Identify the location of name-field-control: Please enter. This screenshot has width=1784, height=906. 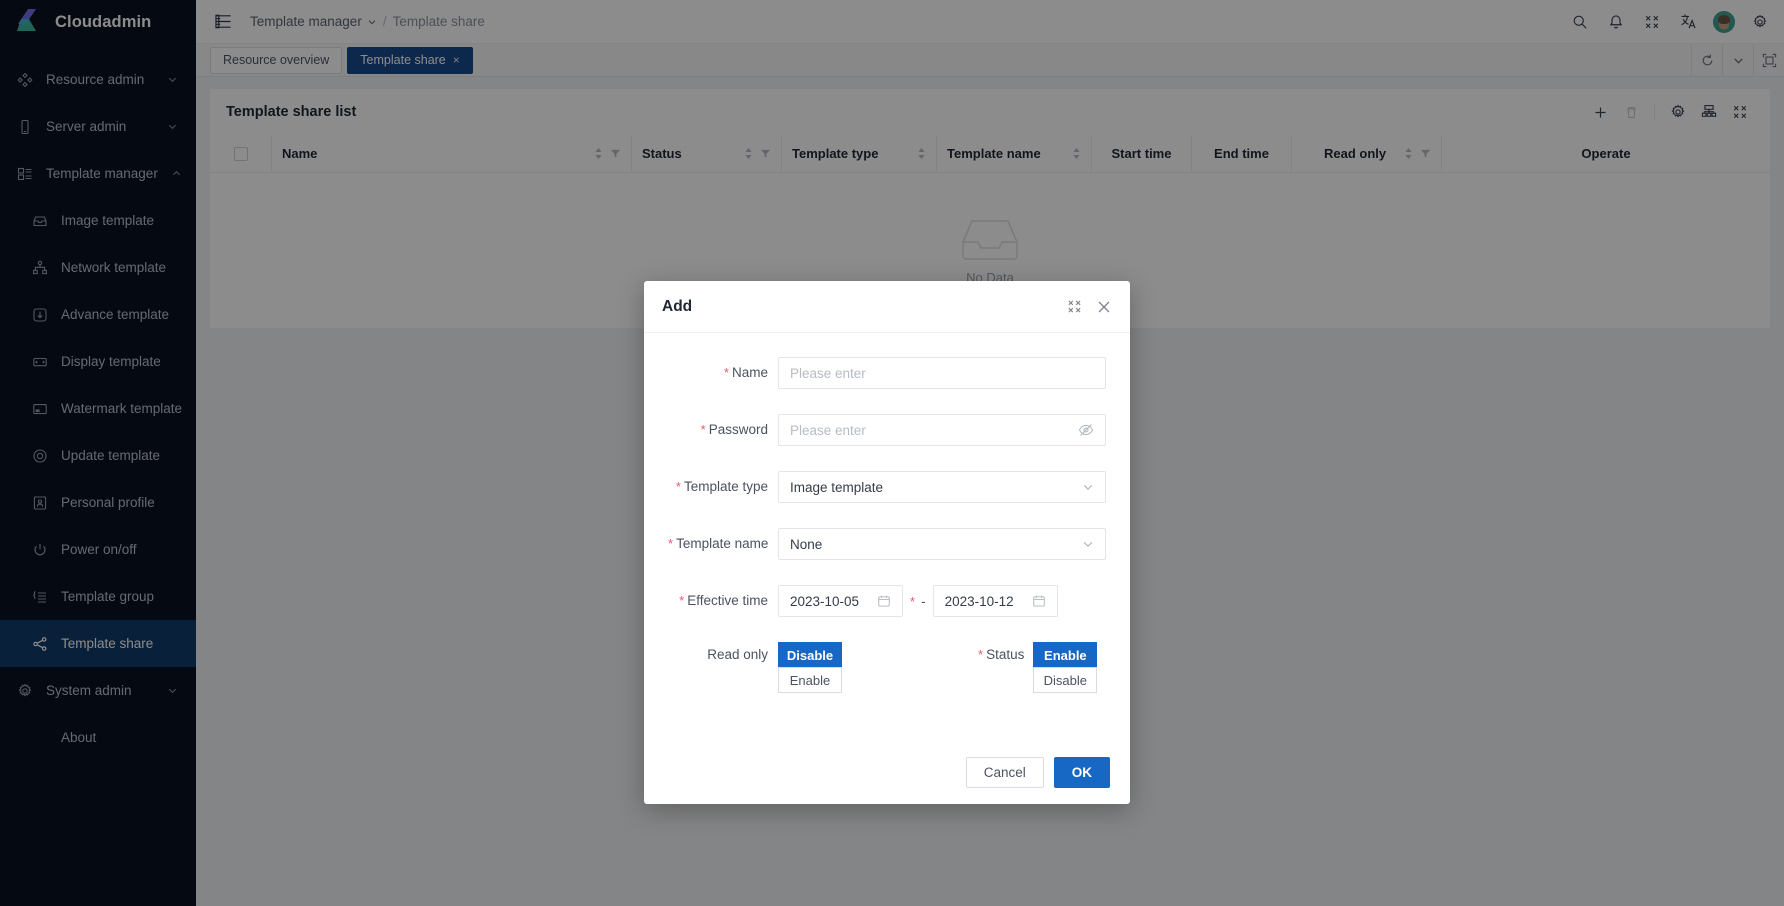
(942, 373).